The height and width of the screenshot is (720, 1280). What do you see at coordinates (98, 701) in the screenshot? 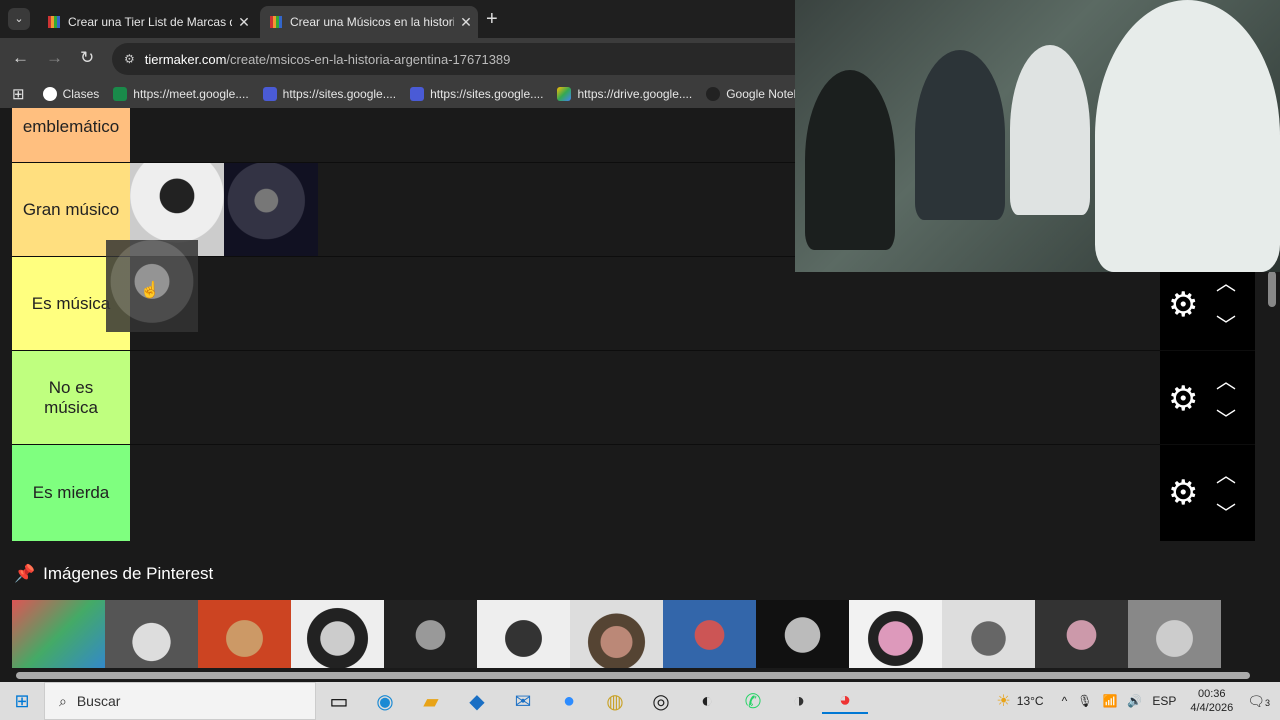
I see `search-placeholder: Buscar` at bounding box center [98, 701].